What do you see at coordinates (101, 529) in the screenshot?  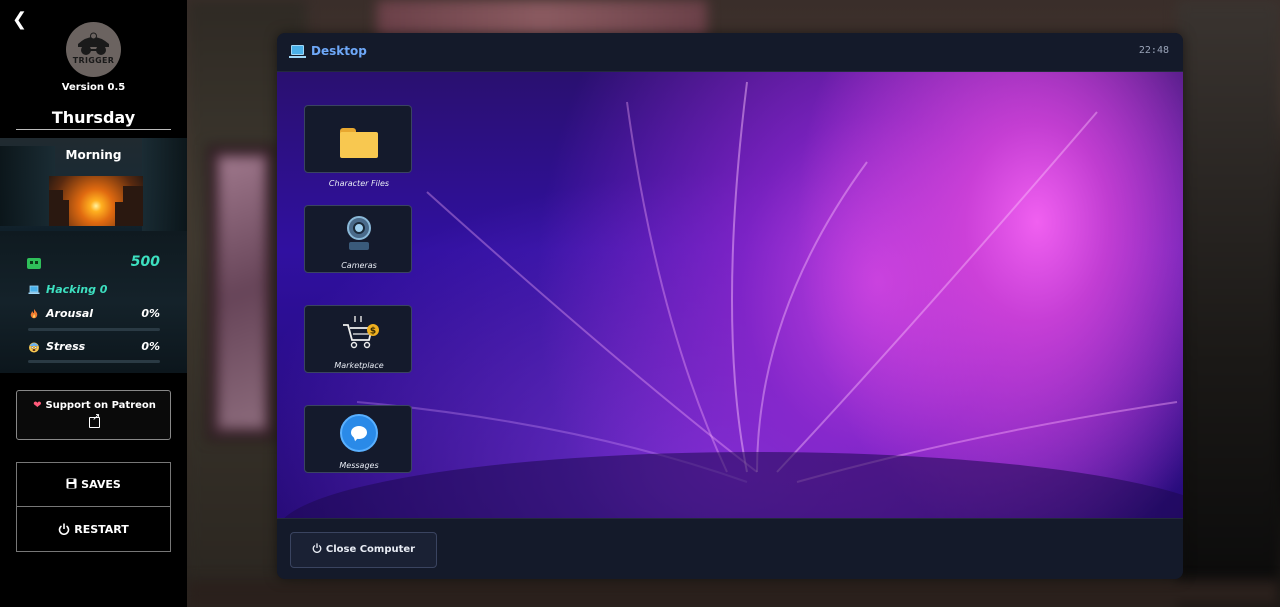 I see `restart-label: RESTART` at bounding box center [101, 529].